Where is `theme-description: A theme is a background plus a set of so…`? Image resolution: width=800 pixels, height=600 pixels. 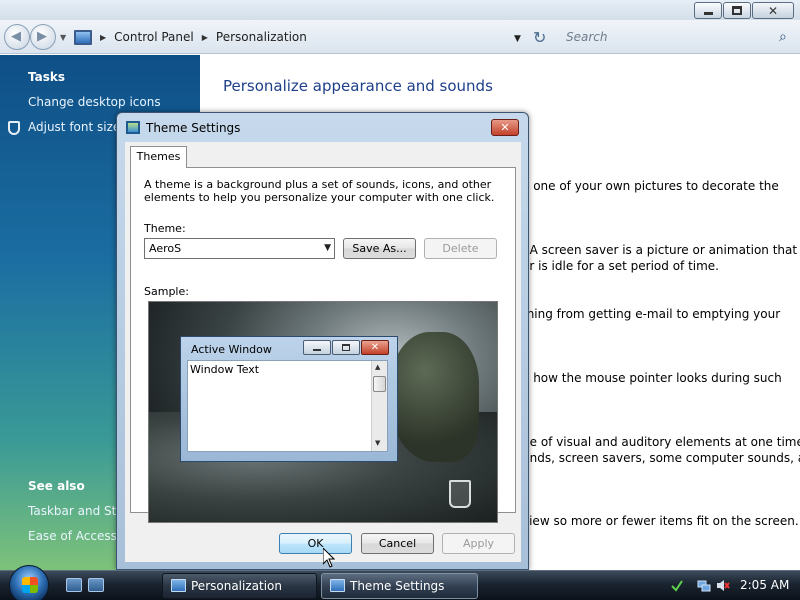 theme-description: A theme is a background plus a set of so… is located at coordinates (319, 191).